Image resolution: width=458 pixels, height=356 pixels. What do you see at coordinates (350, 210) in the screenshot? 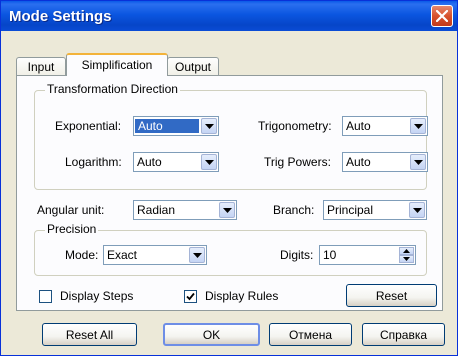
I see `branch-value: Principal` at bounding box center [350, 210].